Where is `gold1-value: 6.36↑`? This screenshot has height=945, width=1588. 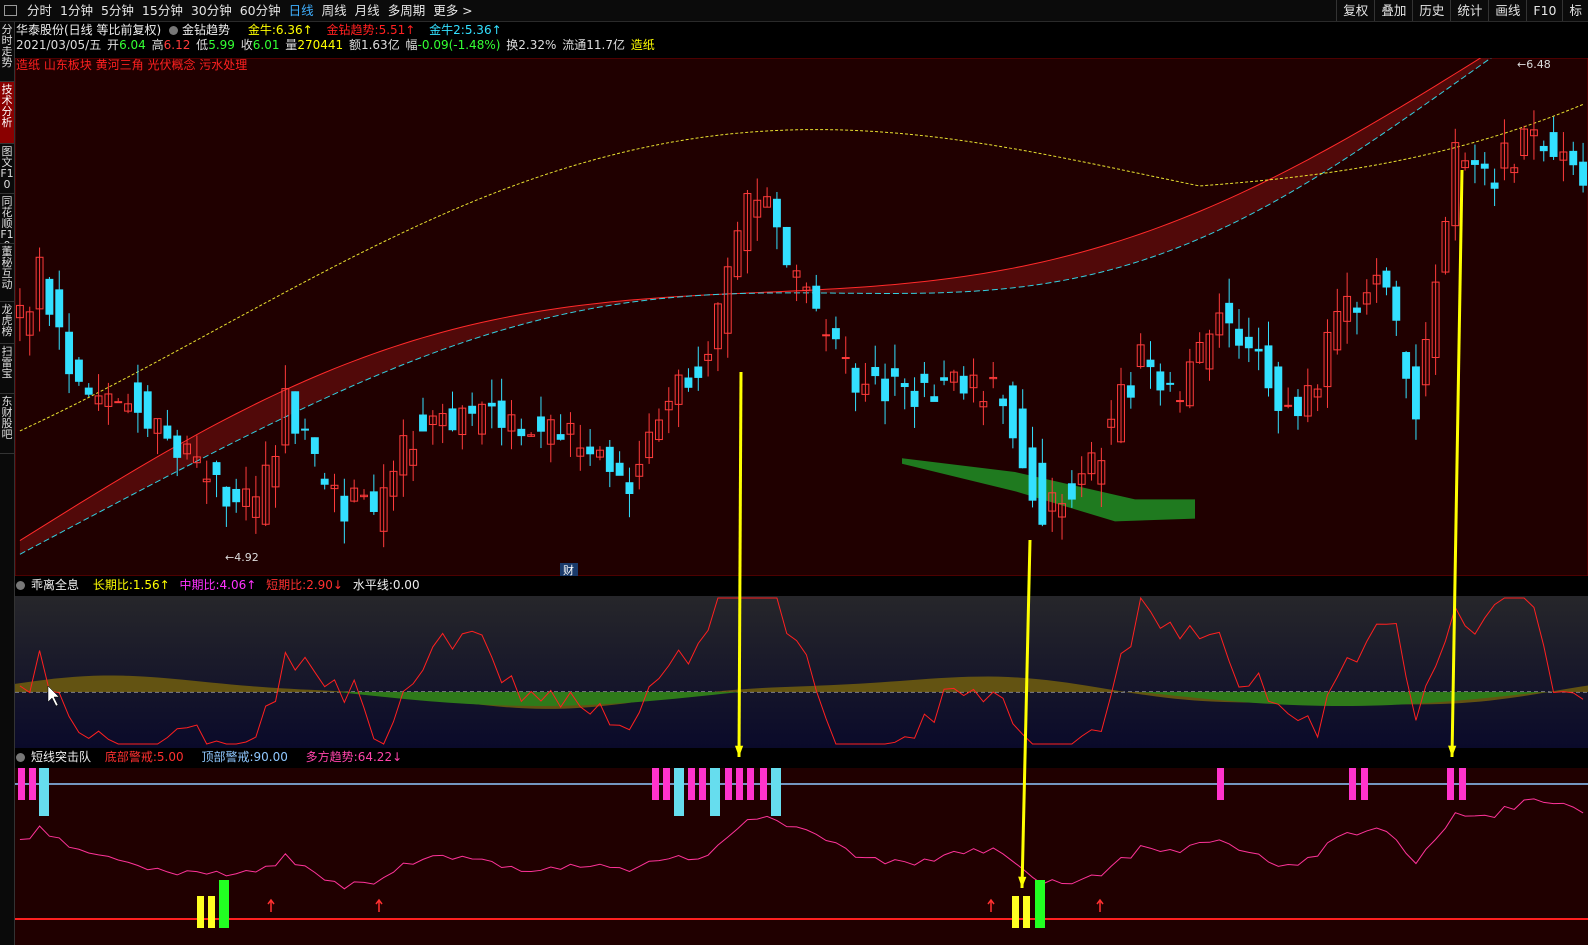 gold1-value: 6.36↑ is located at coordinates (294, 30).